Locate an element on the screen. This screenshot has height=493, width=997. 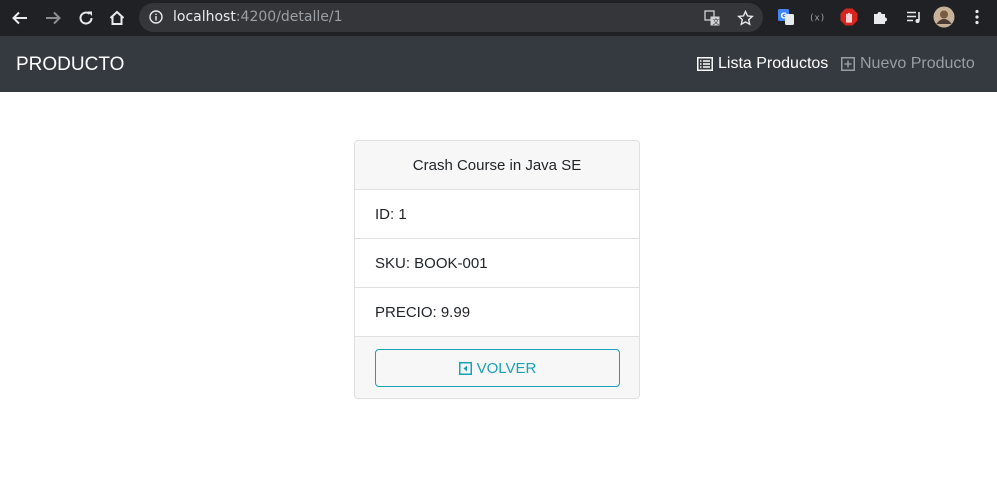
extensions-puzzle-icon is located at coordinates (880, 17).